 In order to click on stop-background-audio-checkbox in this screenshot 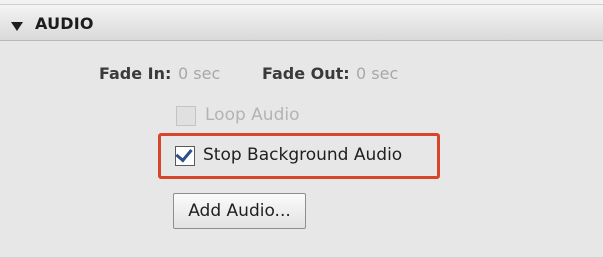, I will do `click(185, 155)`.